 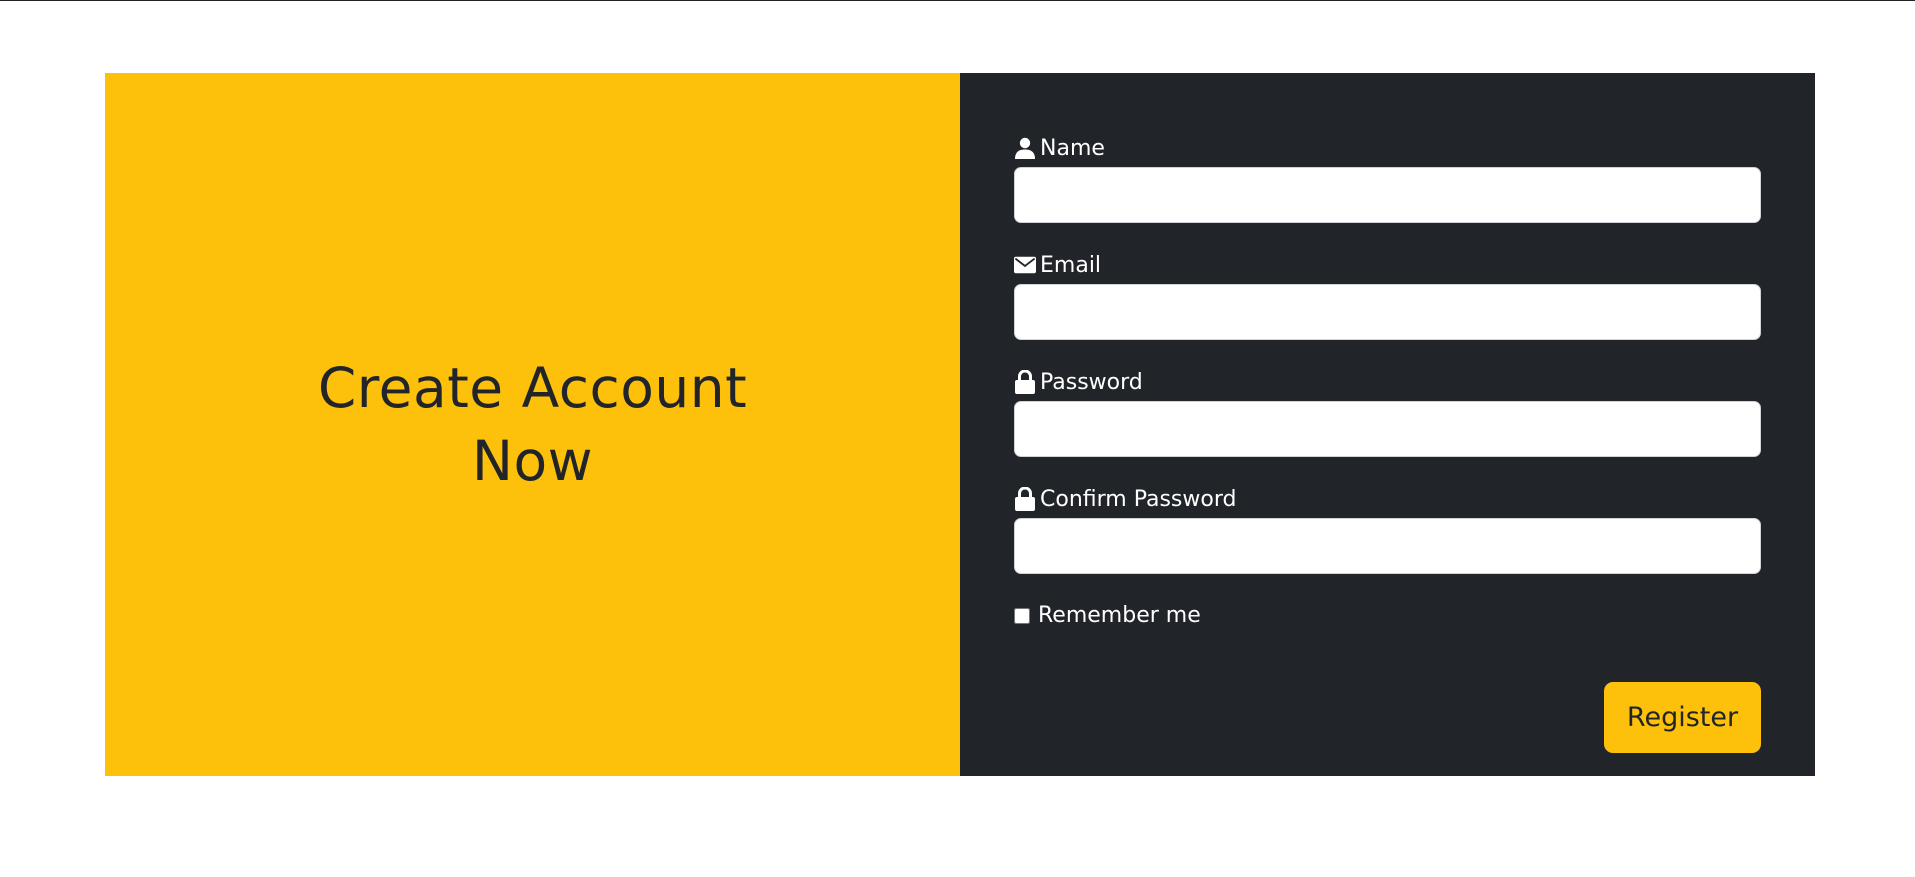 I want to click on hero-title: Create Account Now, so click(x=532, y=424).